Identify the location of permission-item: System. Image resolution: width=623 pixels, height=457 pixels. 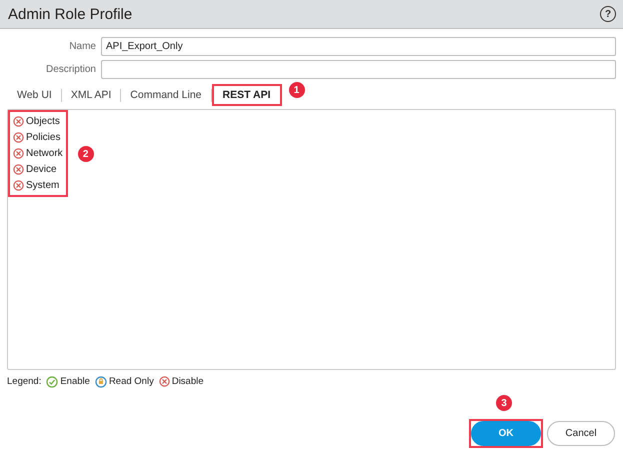
(38, 185).